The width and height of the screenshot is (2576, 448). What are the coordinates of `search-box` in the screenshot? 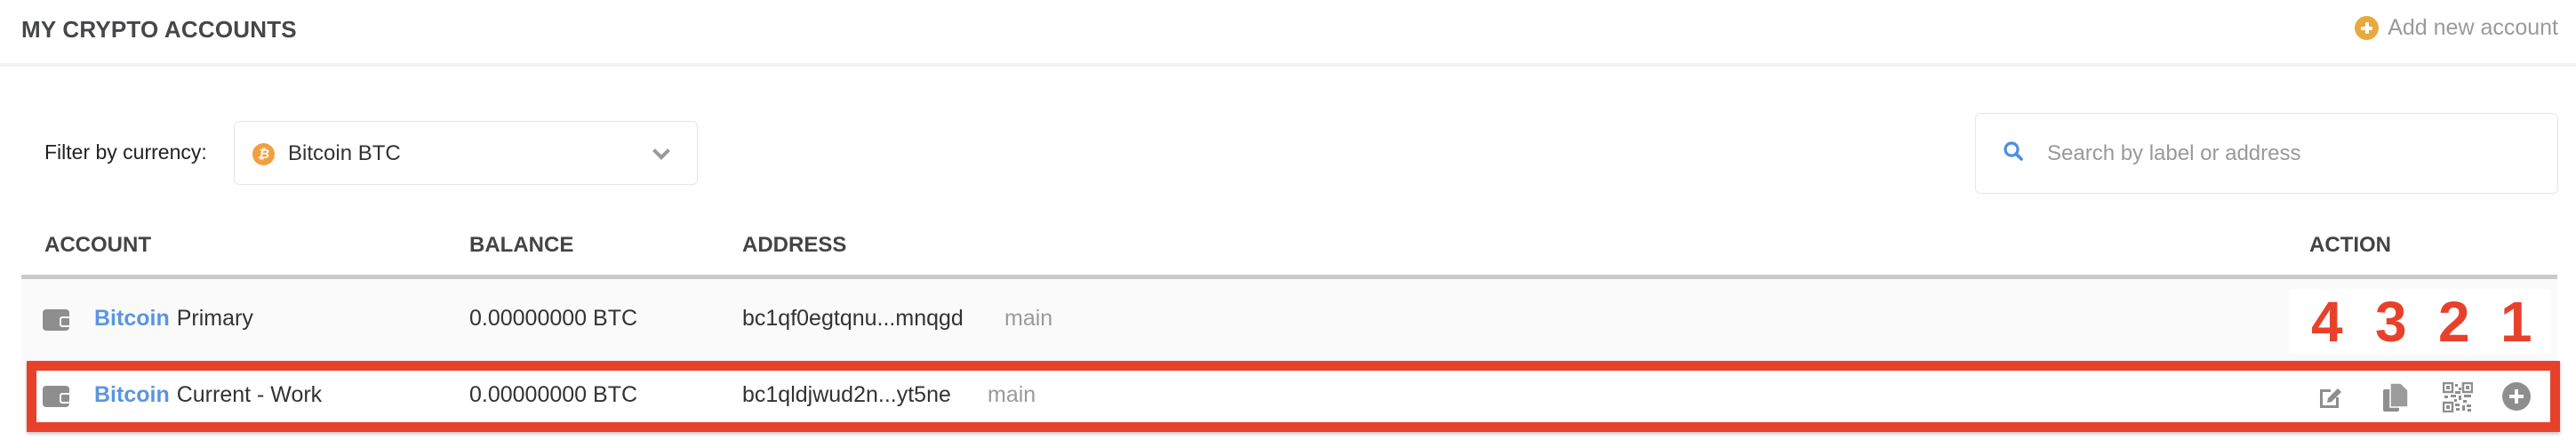 It's located at (2266, 153).